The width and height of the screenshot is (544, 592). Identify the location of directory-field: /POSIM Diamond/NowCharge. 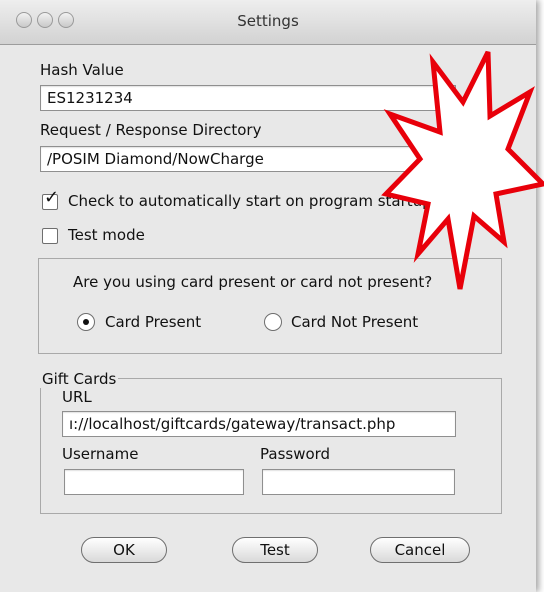
(245, 159).